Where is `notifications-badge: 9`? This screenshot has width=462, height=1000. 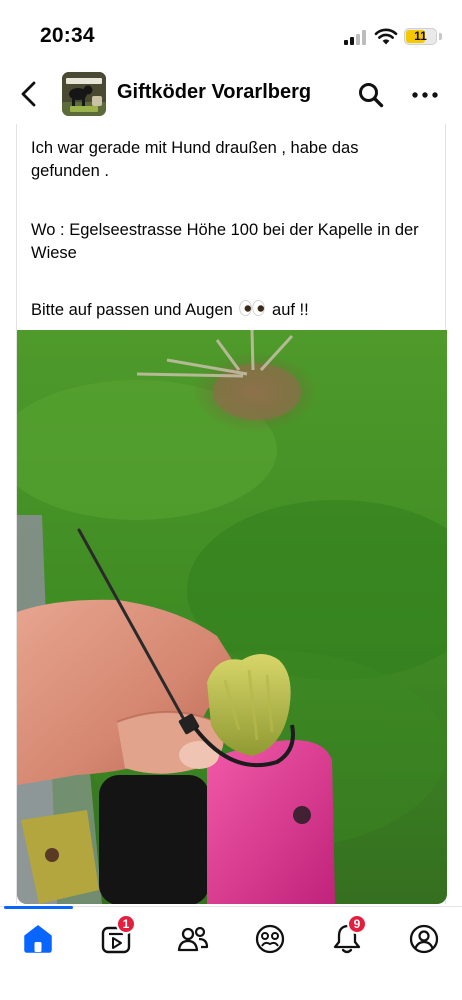 notifications-badge: 9 is located at coordinates (357, 924).